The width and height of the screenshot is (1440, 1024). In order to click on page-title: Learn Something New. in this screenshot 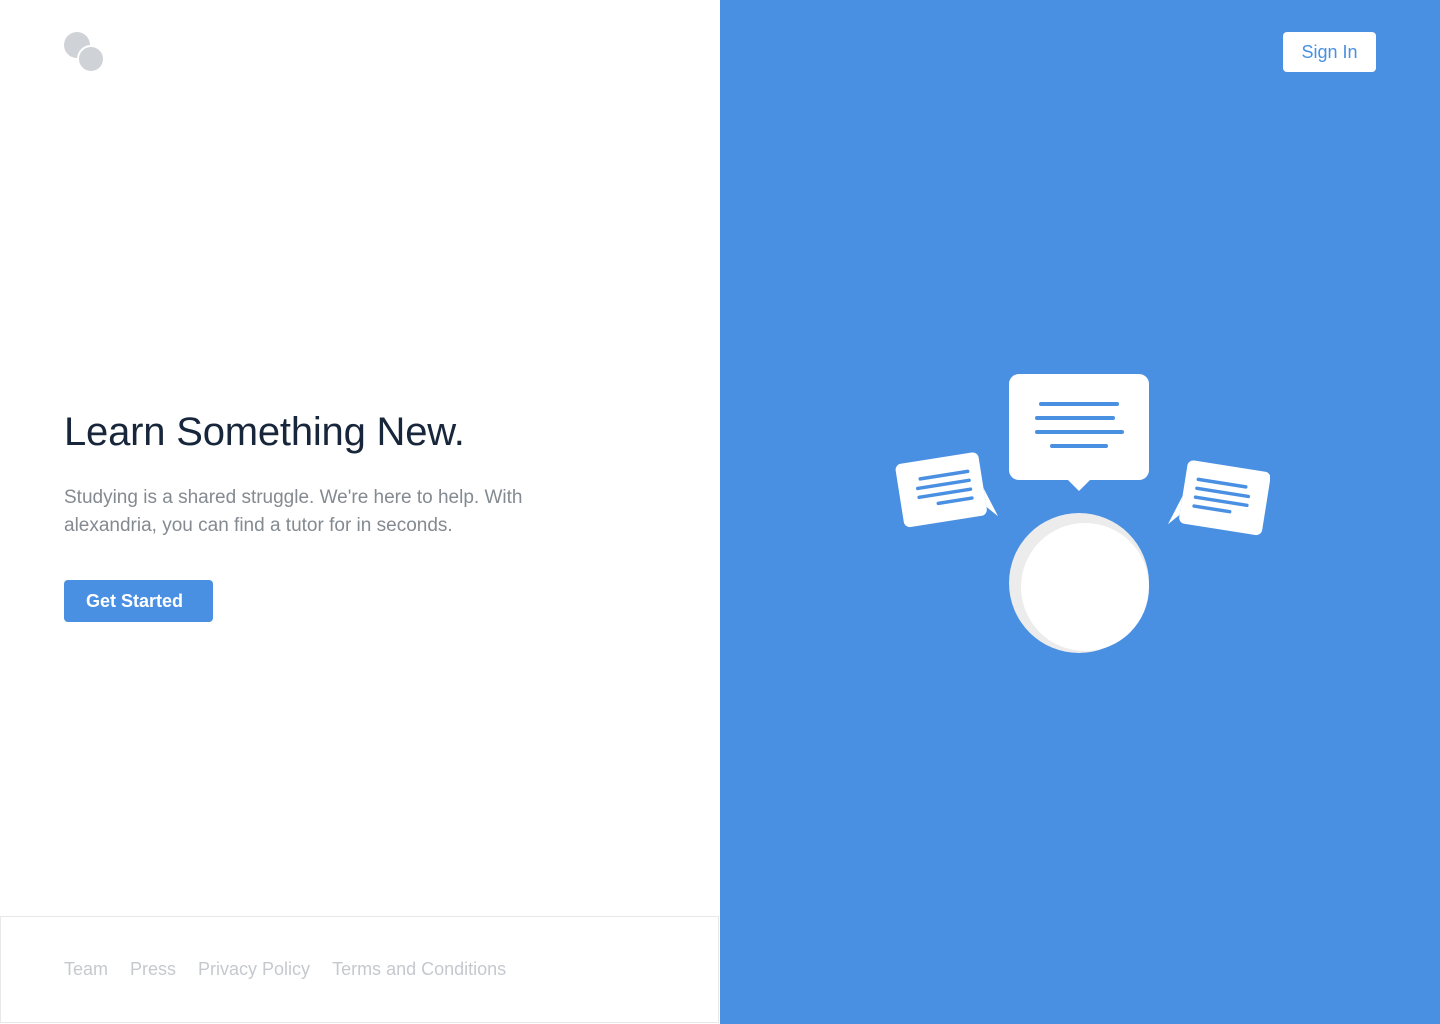, I will do `click(264, 432)`.